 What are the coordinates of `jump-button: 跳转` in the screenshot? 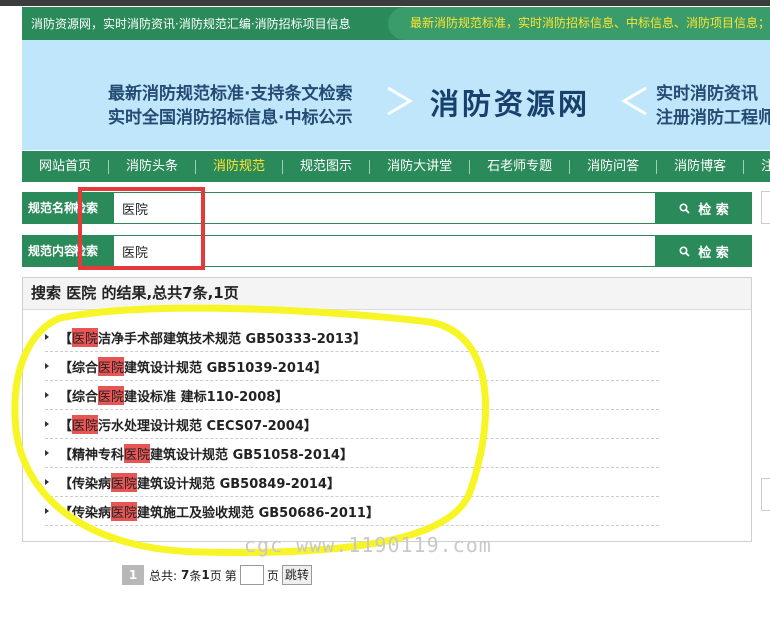 It's located at (296, 575).